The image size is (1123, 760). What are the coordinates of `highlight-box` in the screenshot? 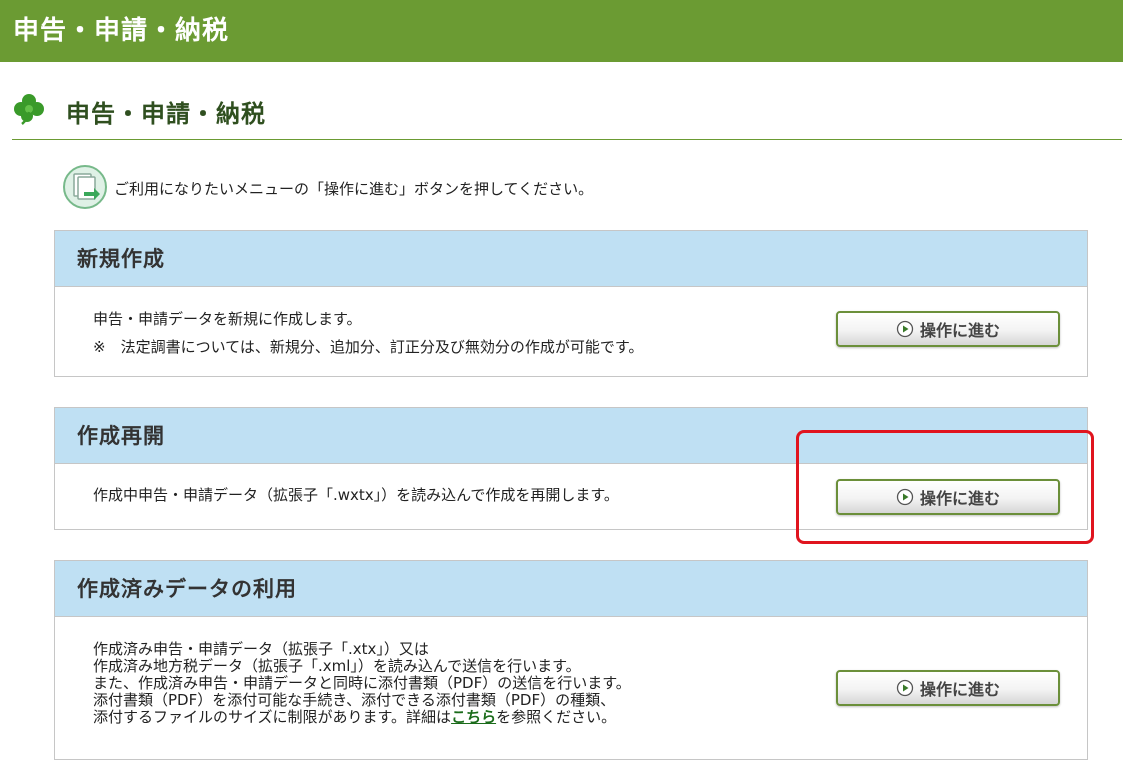 It's located at (945, 487).